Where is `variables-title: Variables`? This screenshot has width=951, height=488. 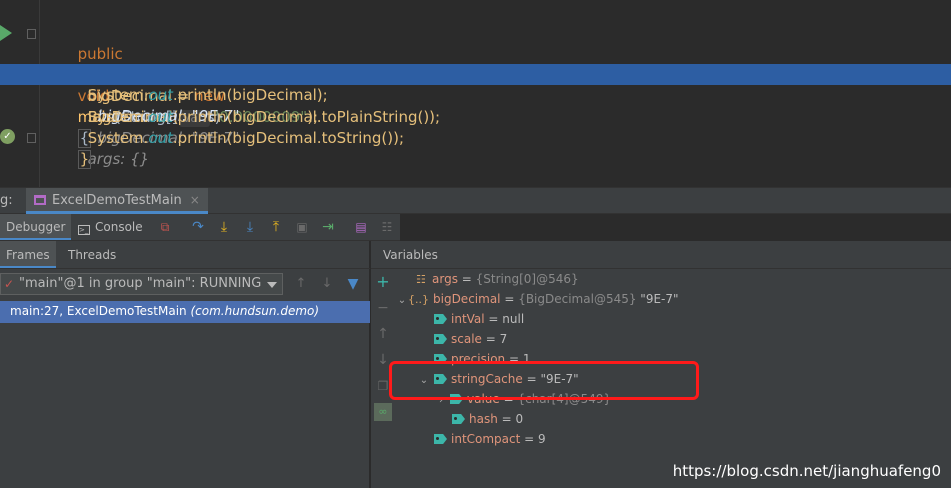 variables-title: Variables is located at coordinates (410, 255).